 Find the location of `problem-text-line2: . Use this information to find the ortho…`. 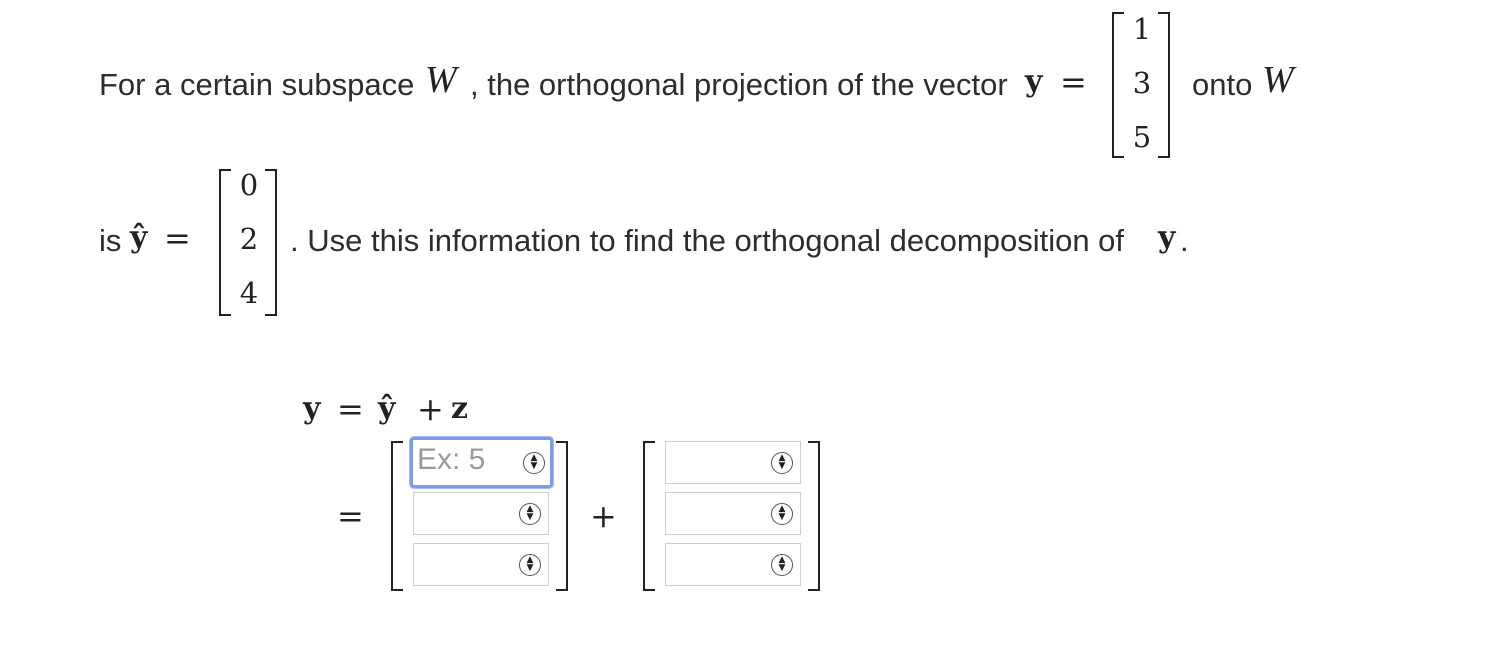

problem-text-line2: . Use this information to find the ortho… is located at coordinates (707, 240).